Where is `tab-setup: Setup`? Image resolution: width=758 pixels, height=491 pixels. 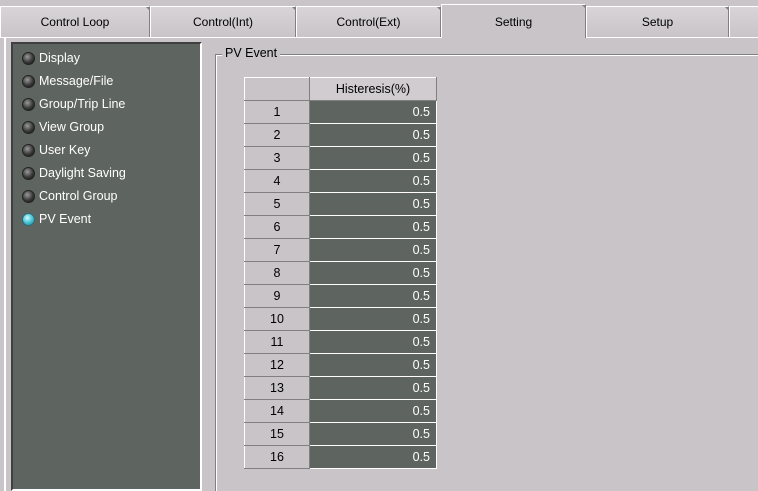 tab-setup: Setup is located at coordinates (657, 21).